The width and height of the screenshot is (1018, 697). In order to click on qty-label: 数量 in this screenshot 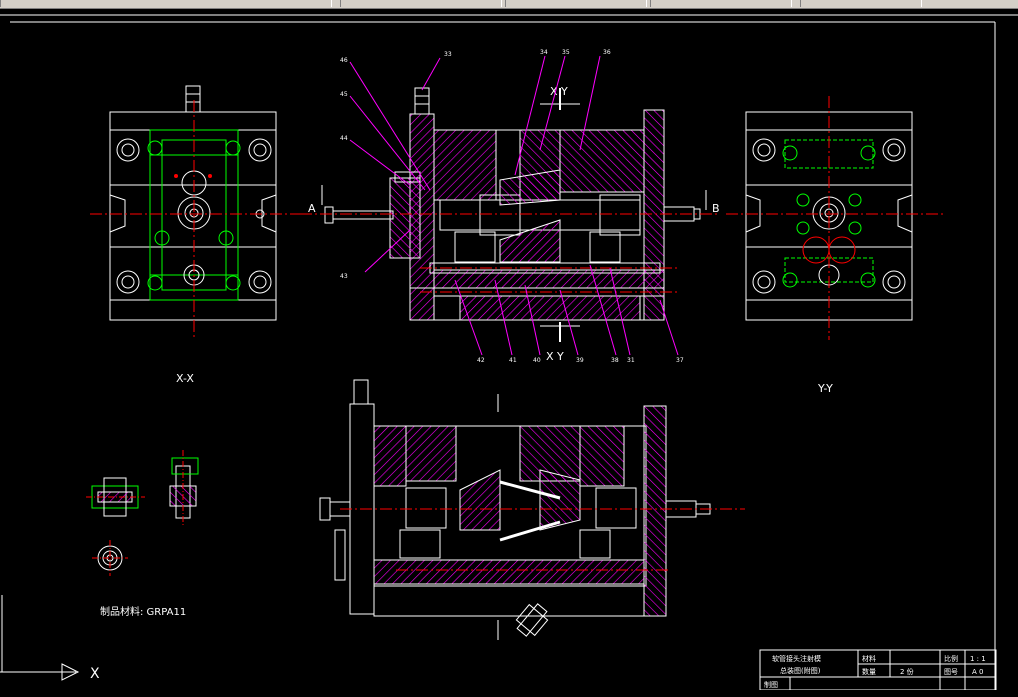, I will do `click(869, 671)`.